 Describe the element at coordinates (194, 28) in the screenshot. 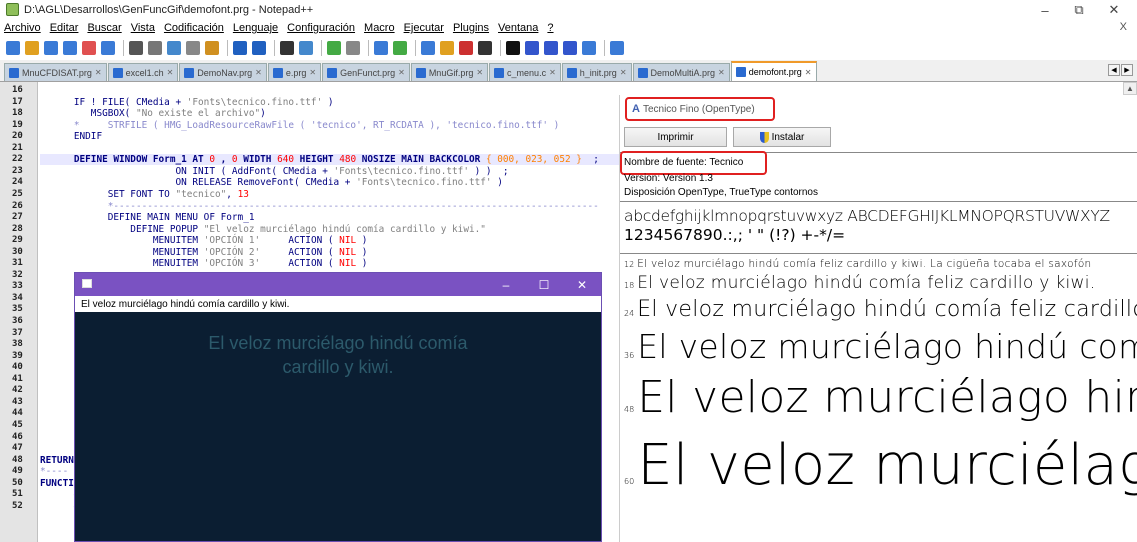

I see `menu-codificacion: Codificación` at that location.